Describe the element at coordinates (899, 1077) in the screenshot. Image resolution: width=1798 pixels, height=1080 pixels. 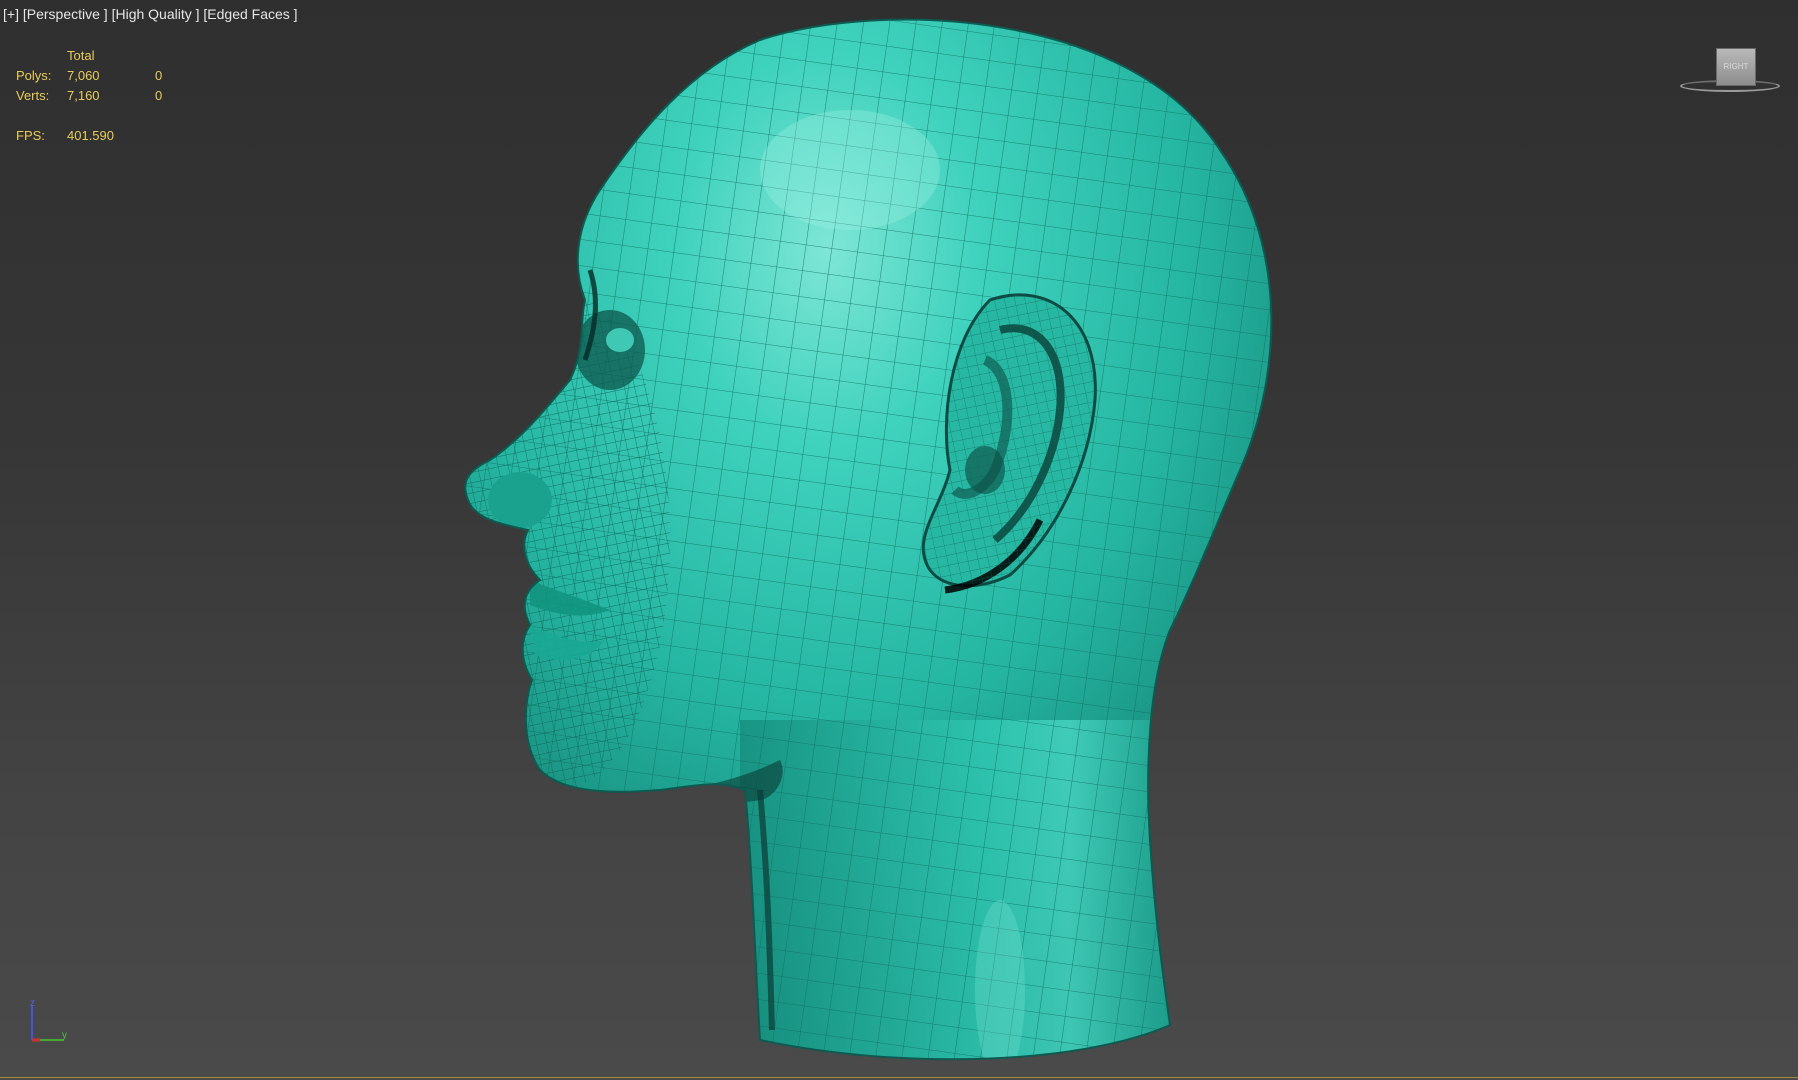
I see `viewport-active-border` at that location.